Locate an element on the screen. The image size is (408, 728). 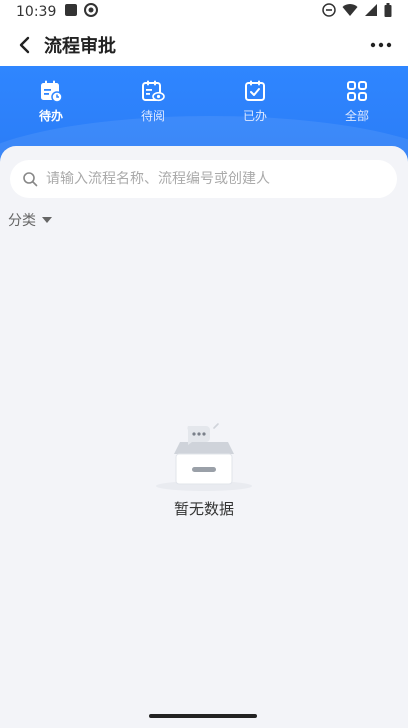
chevron-left-icon is located at coordinates (24, 45).